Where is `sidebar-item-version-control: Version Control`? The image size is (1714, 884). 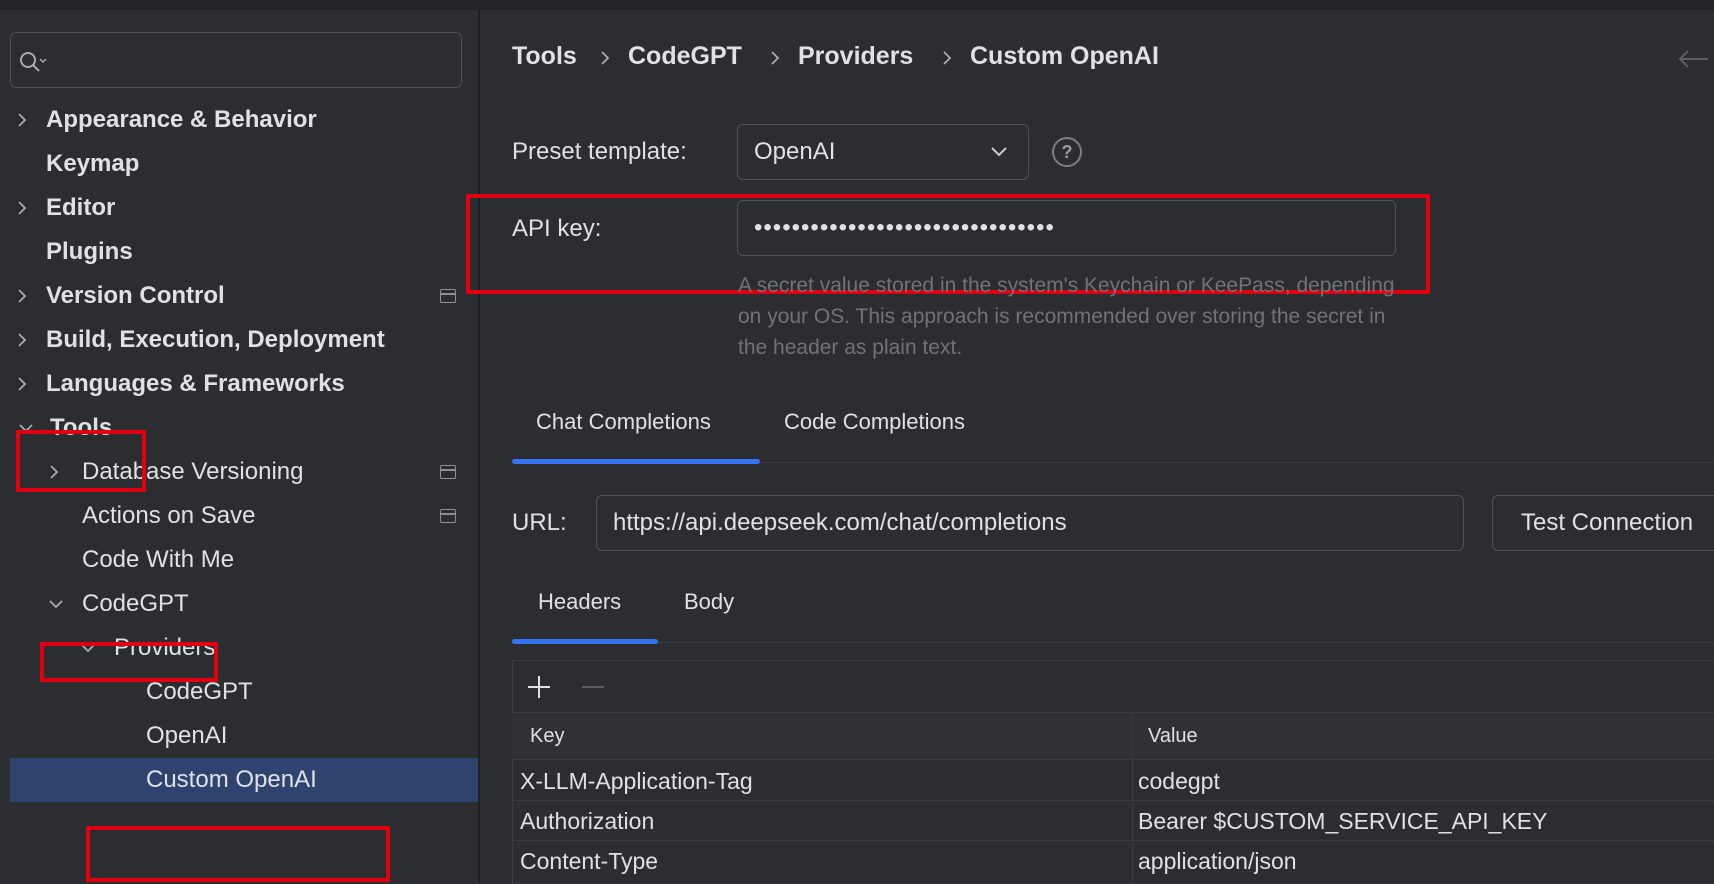 sidebar-item-version-control: Version Control is located at coordinates (239, 296).